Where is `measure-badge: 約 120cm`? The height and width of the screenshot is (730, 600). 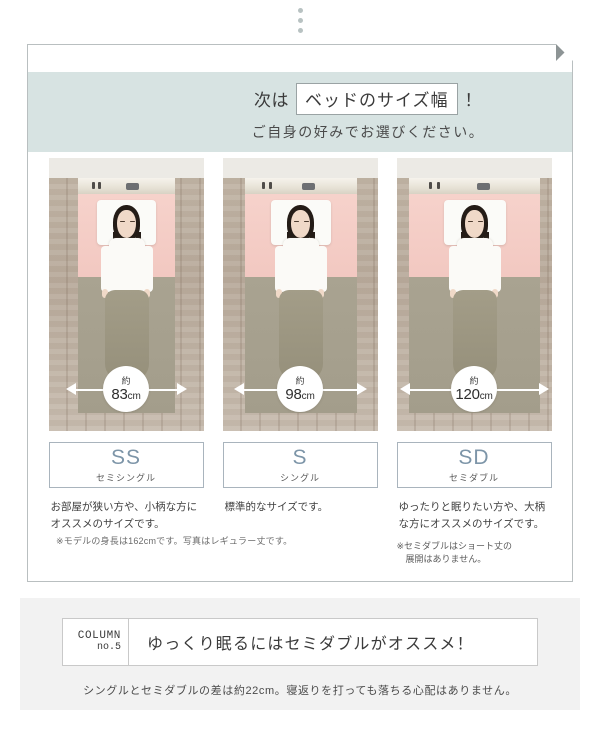
measure-badge: 約 120cm is located at coordinates (474, 389).